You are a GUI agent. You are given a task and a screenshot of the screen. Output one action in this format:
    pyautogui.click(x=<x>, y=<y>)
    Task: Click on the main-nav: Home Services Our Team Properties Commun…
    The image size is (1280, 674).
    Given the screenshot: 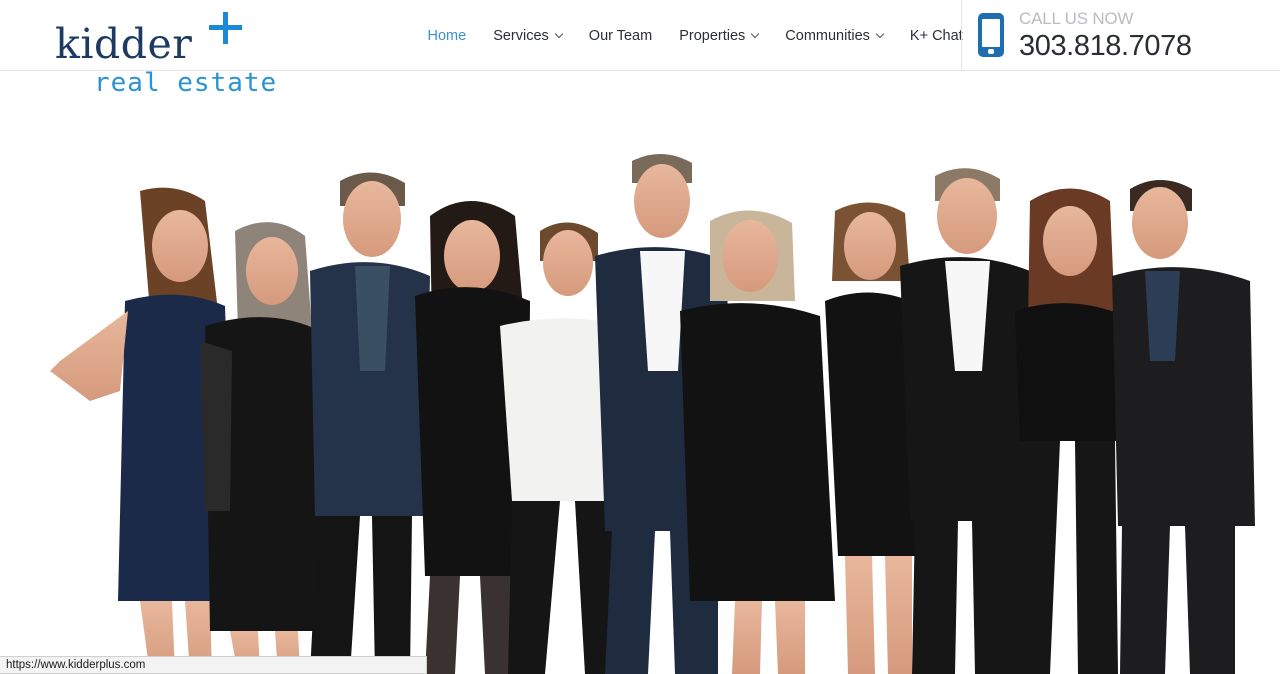 What is the action you would take?
    pyautogui.click(x=695, y=35)
    